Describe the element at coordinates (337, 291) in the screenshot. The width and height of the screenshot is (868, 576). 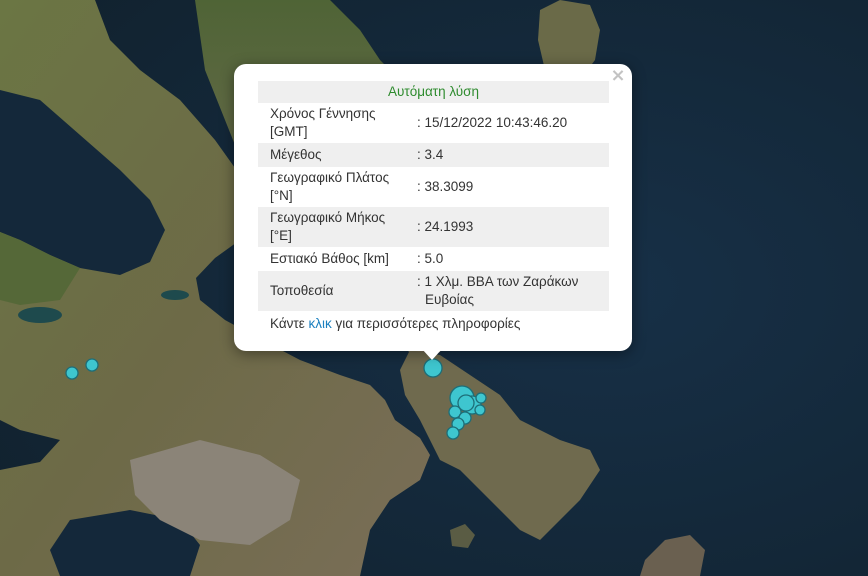
I see `label-location: Τοποθεσία` at that location.